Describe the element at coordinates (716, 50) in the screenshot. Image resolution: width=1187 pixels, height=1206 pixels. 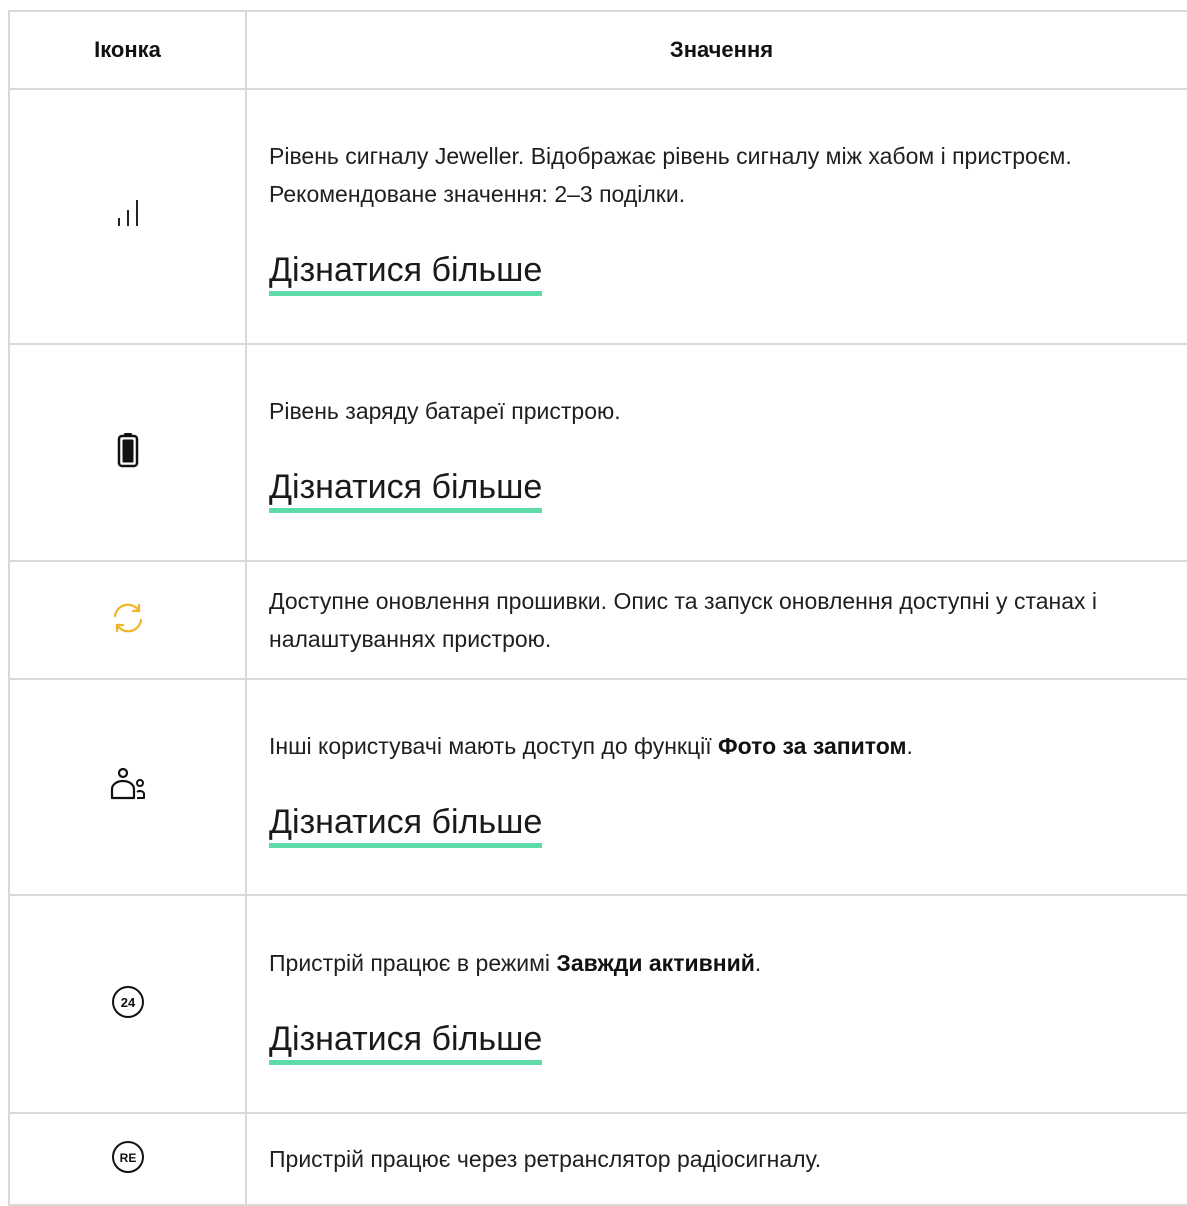
I see `header-meaning: Значення` at that location.